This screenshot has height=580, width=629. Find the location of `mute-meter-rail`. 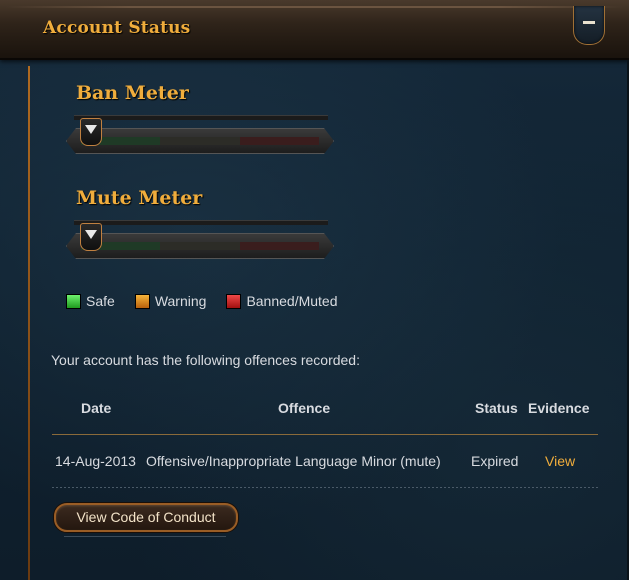

mute-meter-rail is located at coordinates (201, 222).